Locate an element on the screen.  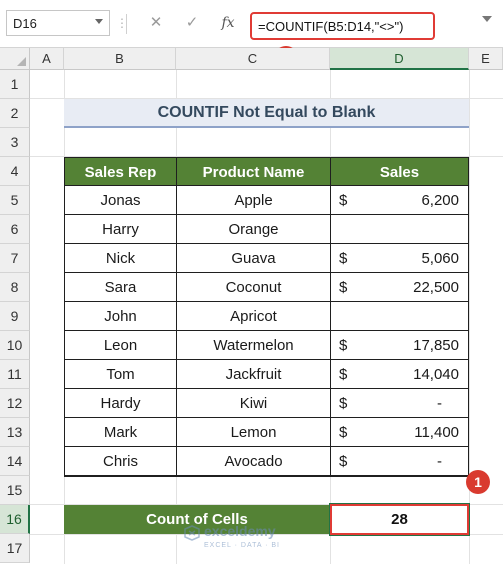
formula-input: =COUNTIF(B5:D14,"<>") is located at coordinates (342, 26).